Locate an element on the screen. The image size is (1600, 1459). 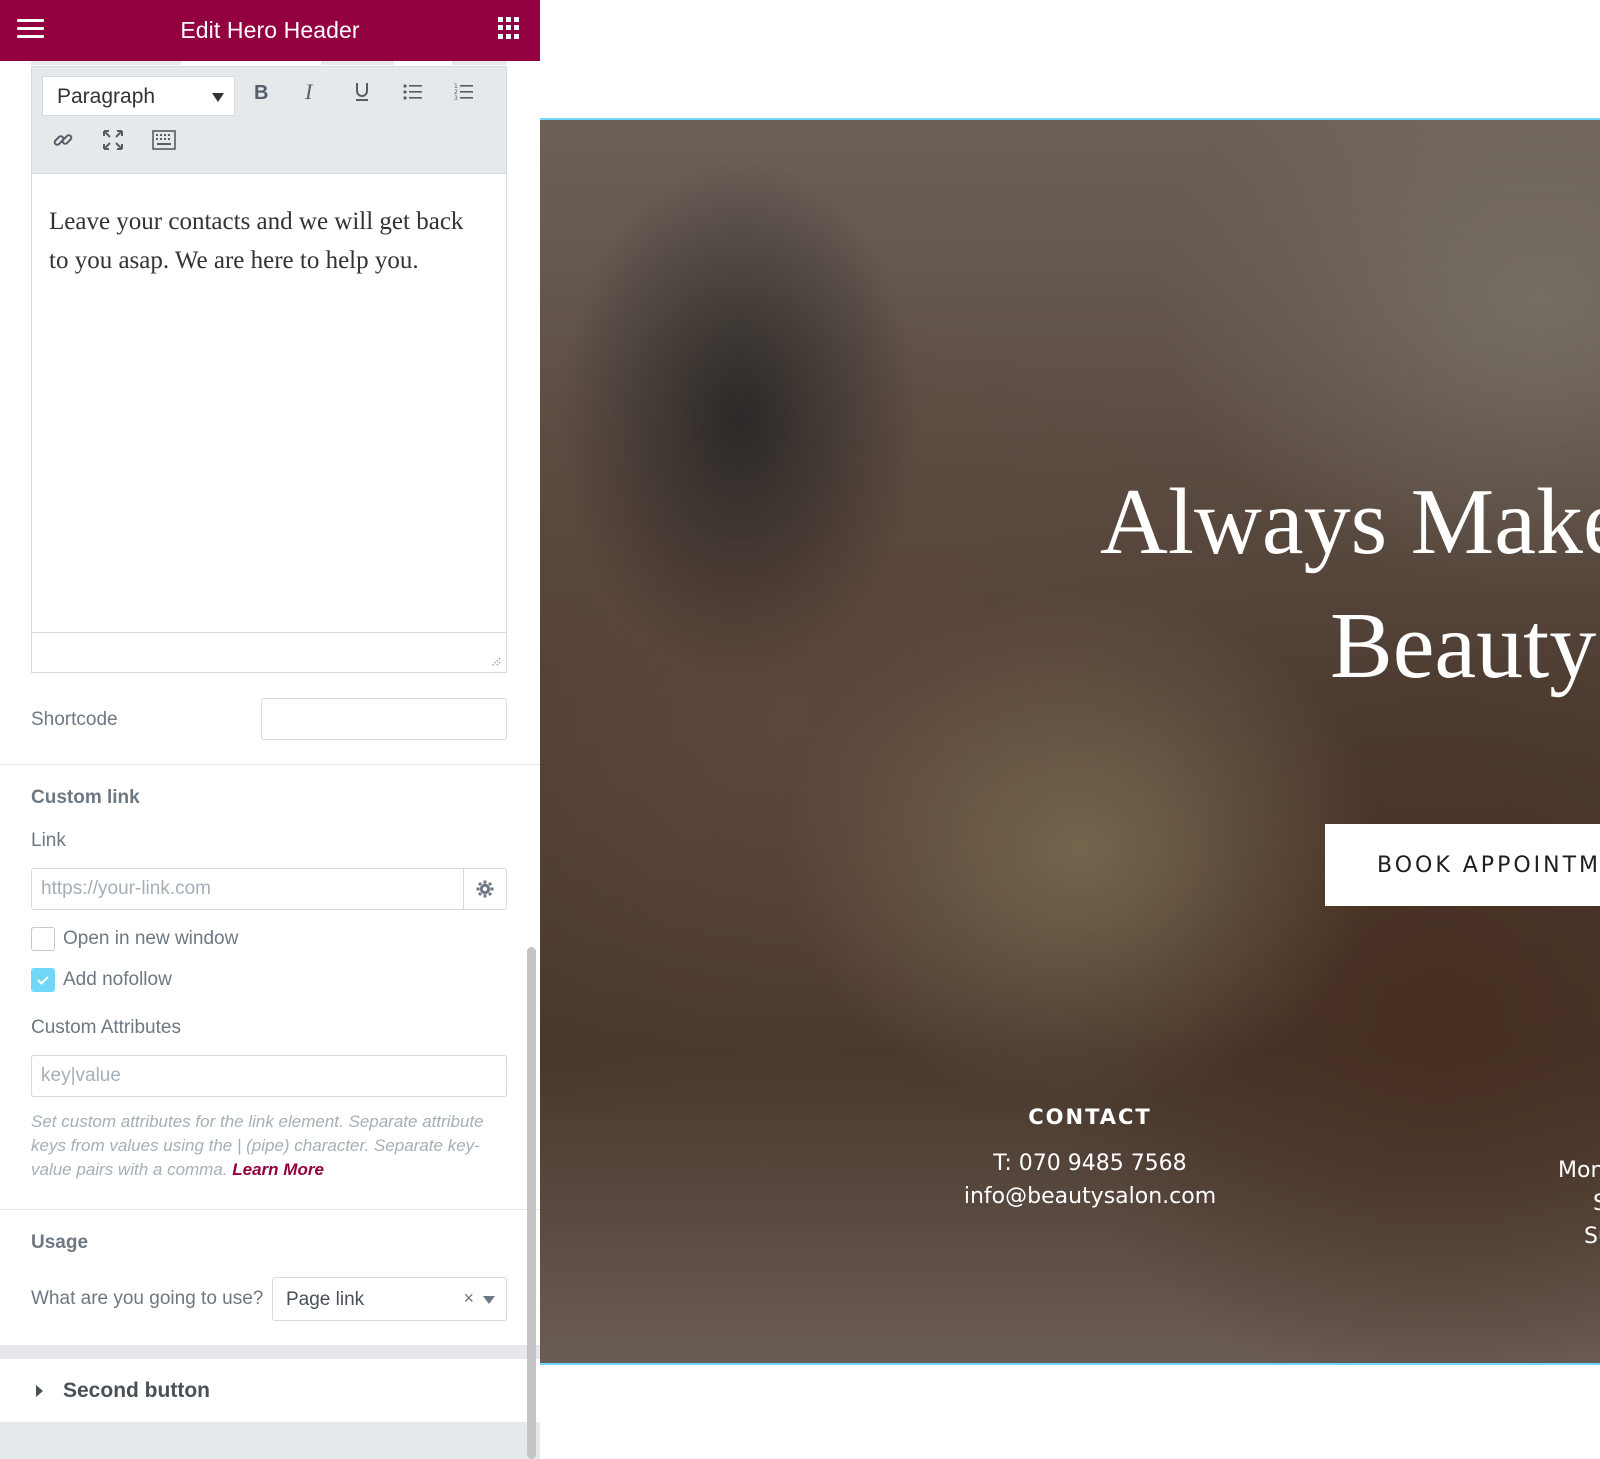
format-select-value: Paragraph is located at coordinates (106, 96).